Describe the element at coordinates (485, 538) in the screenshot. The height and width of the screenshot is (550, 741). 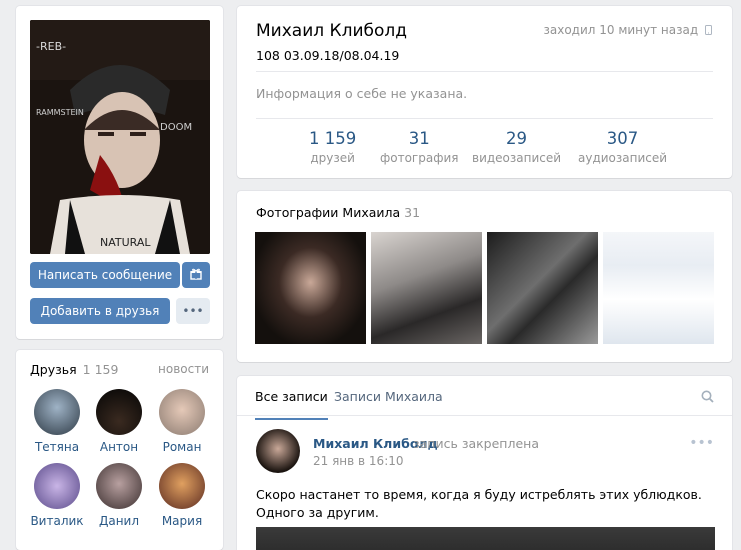
I see `post-image` at that location.